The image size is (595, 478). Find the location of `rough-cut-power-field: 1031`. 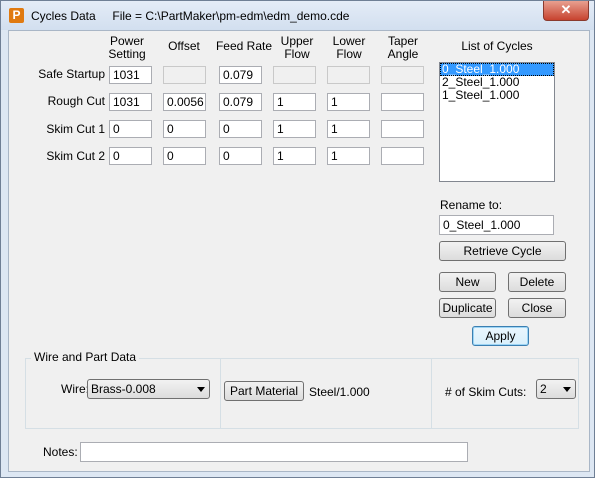

rough-cut-power-field: 1031 is located at coordinates (130, 102).